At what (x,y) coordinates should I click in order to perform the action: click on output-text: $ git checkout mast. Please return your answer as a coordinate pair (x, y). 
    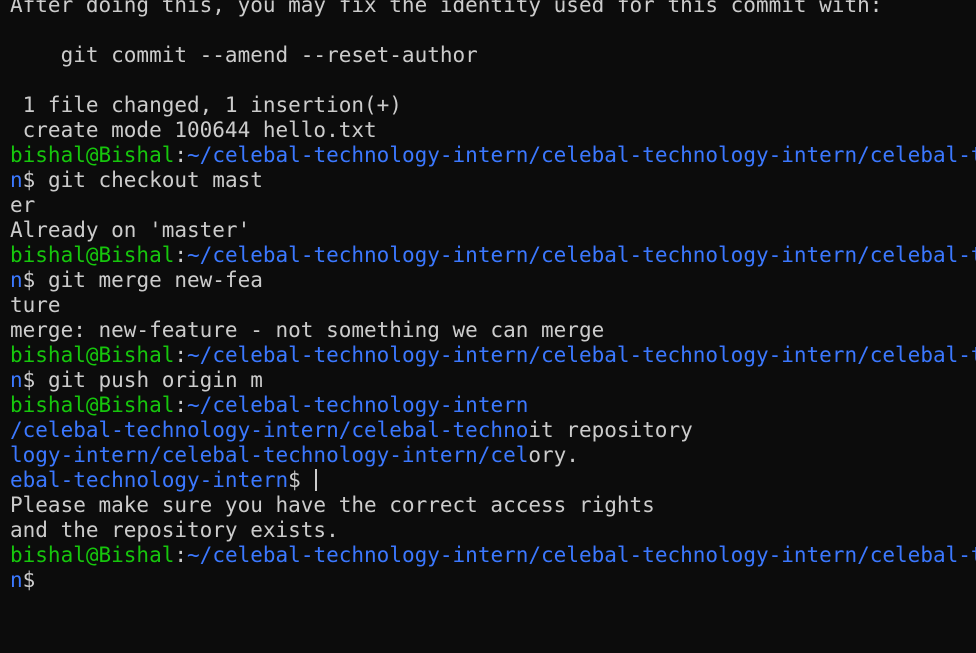
    Looking at the image, I should click on (142, 180).